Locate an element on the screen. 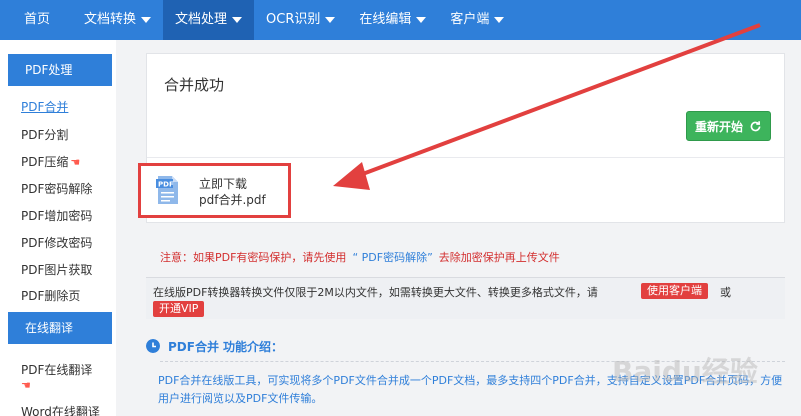 This screenshot has width=801, height=416. sidebar-item-pdf-translate: PDF在线翻译 ☚ is located at coordinates (56, 376).